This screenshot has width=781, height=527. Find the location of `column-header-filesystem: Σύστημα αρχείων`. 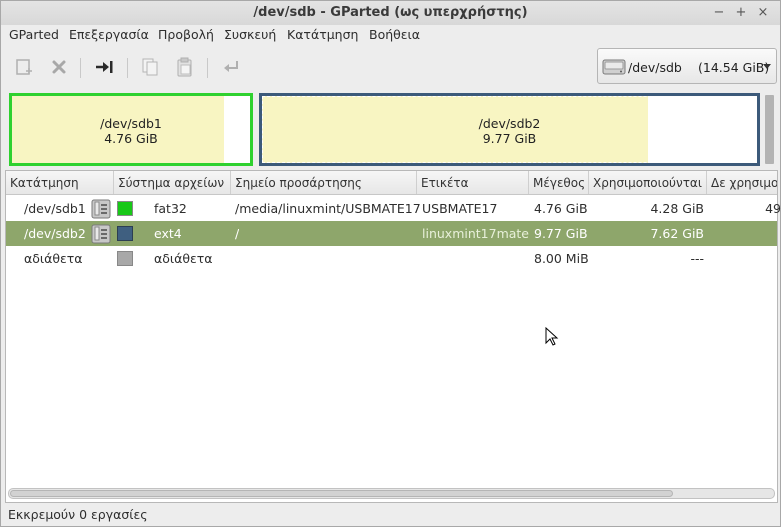

column-header-filesystem: Σύστημα αρχείων is located at coordinates (172, 182).